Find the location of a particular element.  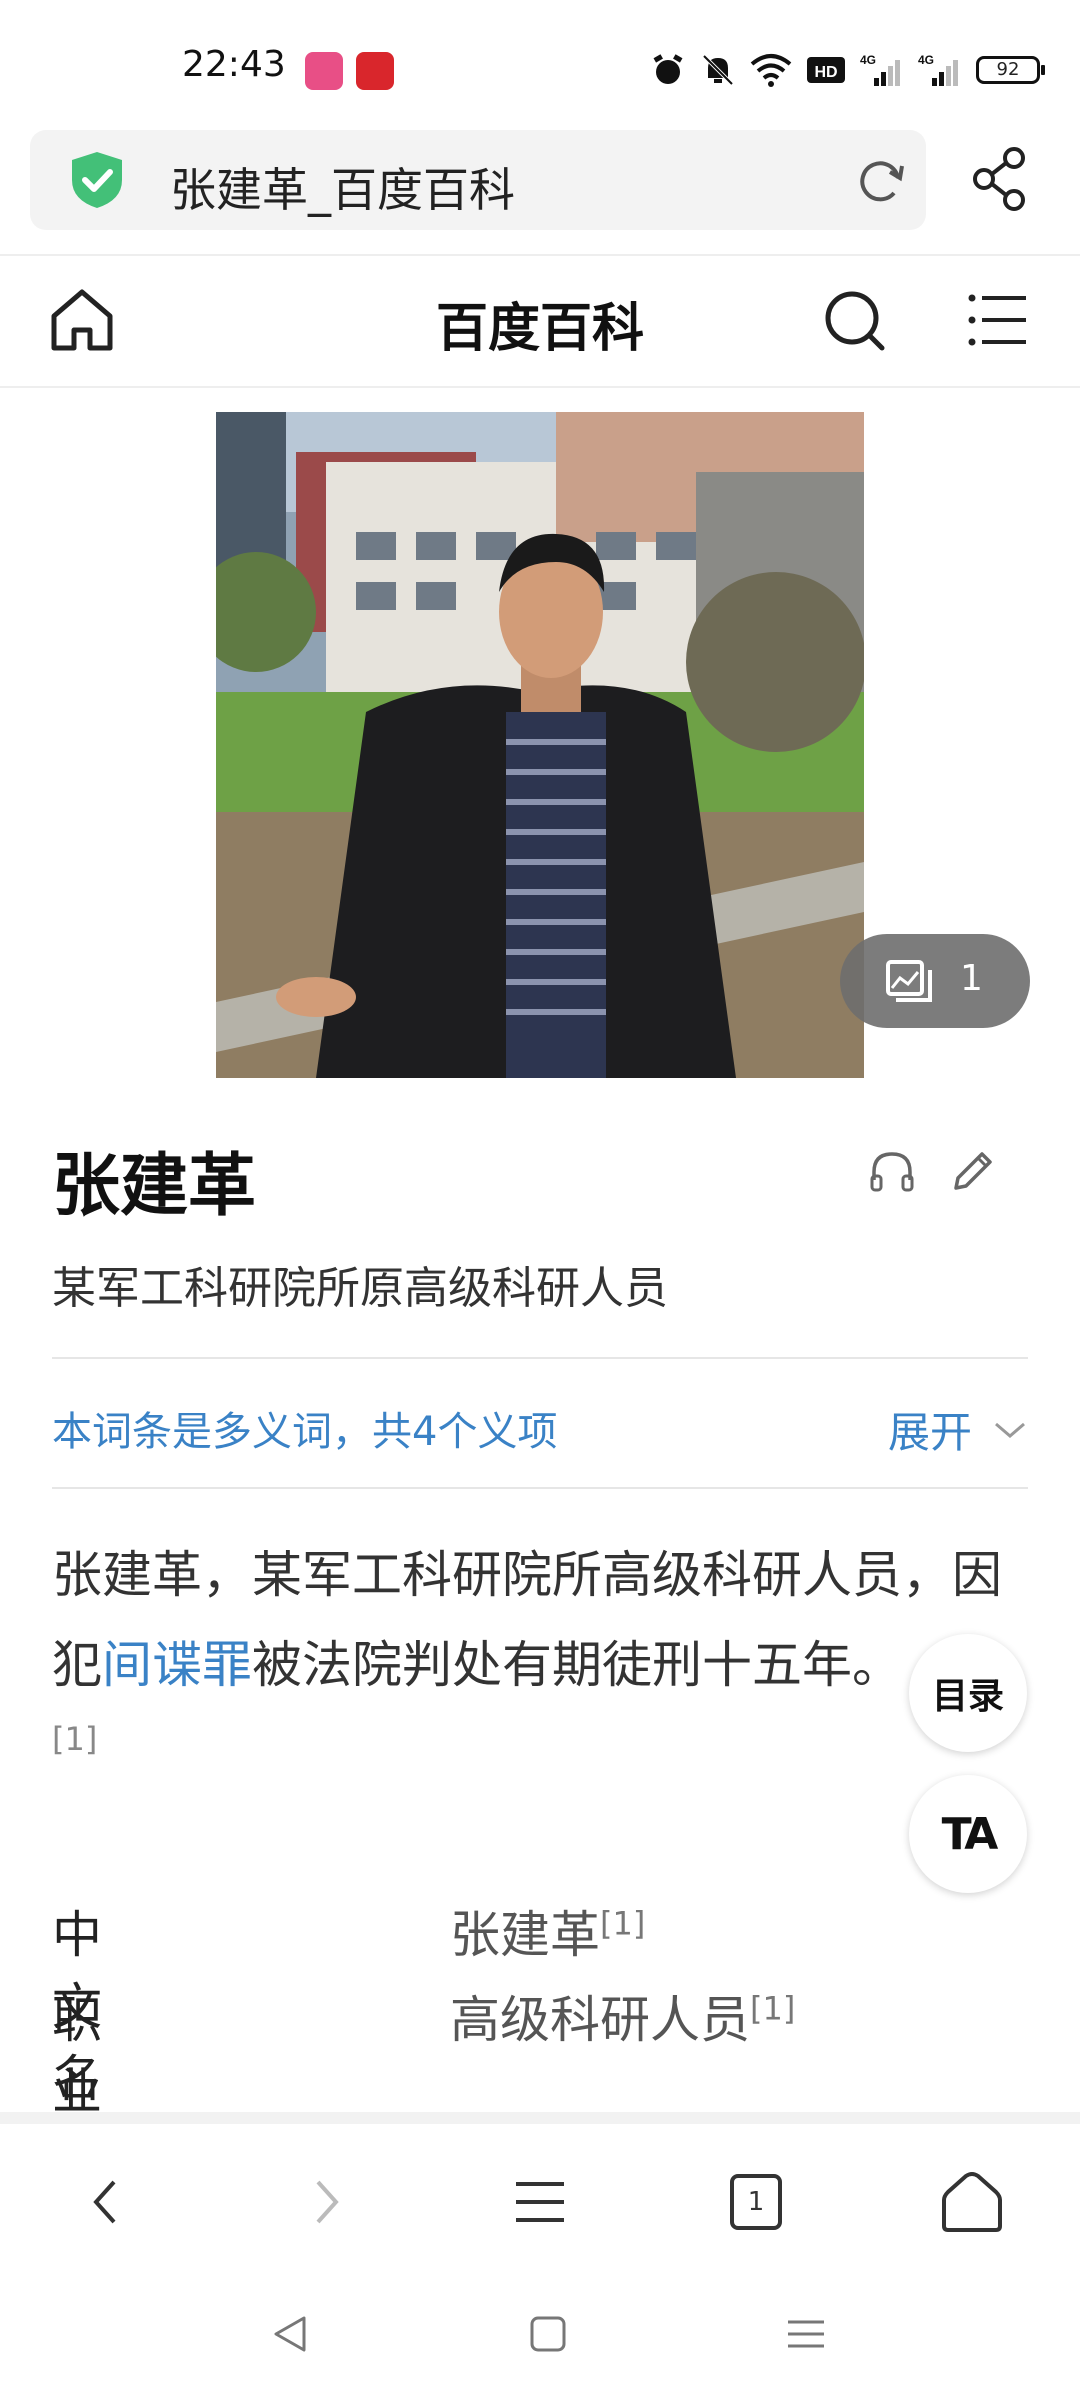

infobox-value-text: 高级科研人员 is located at coordinates (600, 2020).